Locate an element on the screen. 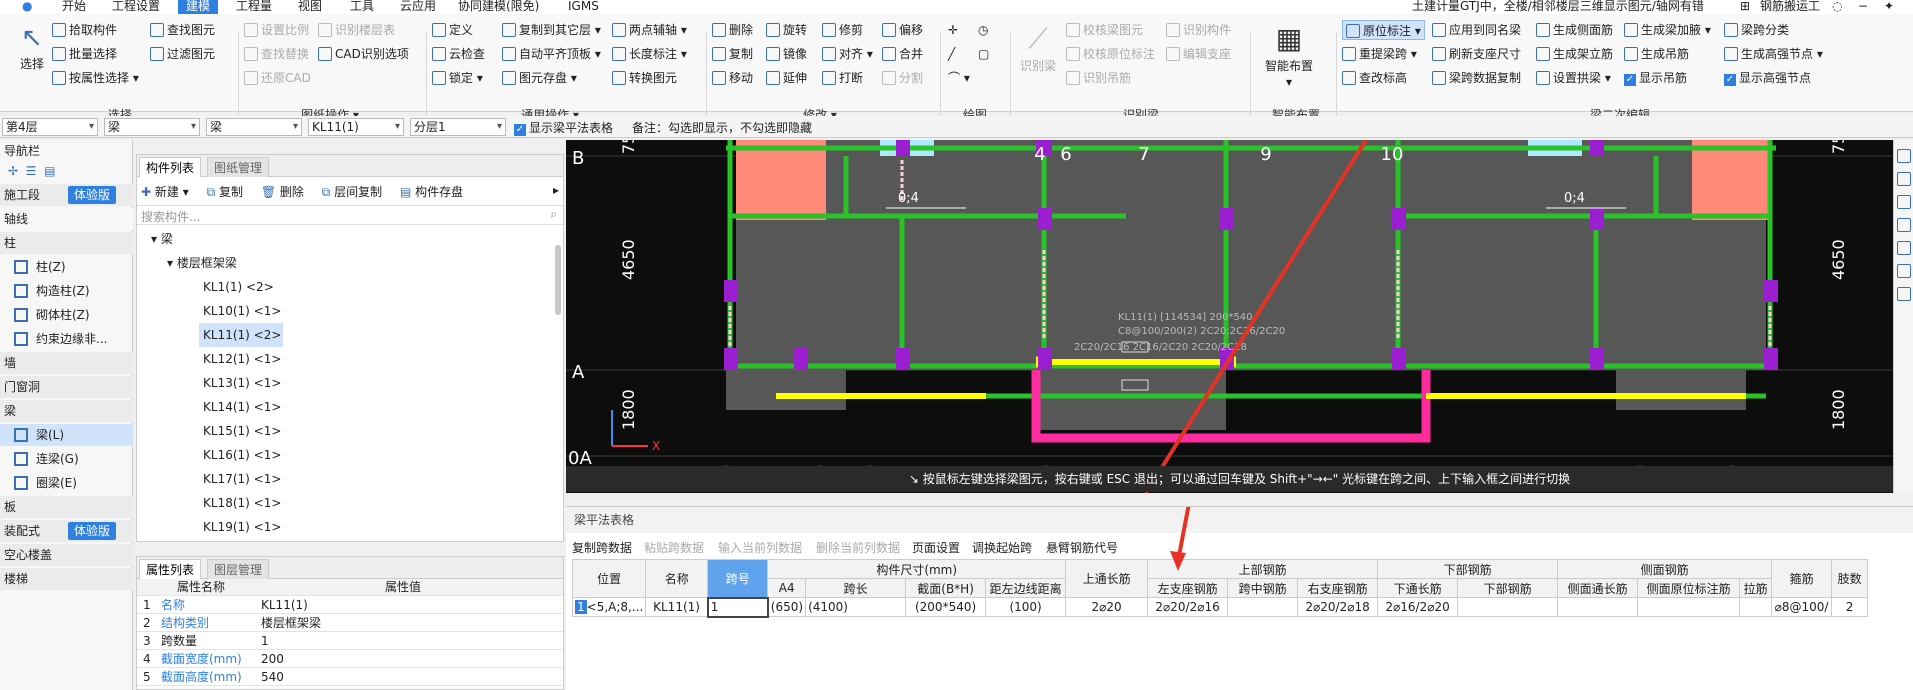 The height and width of the screenshot is (690, 1913). cell-tie is located at coordinates (1756, 607).